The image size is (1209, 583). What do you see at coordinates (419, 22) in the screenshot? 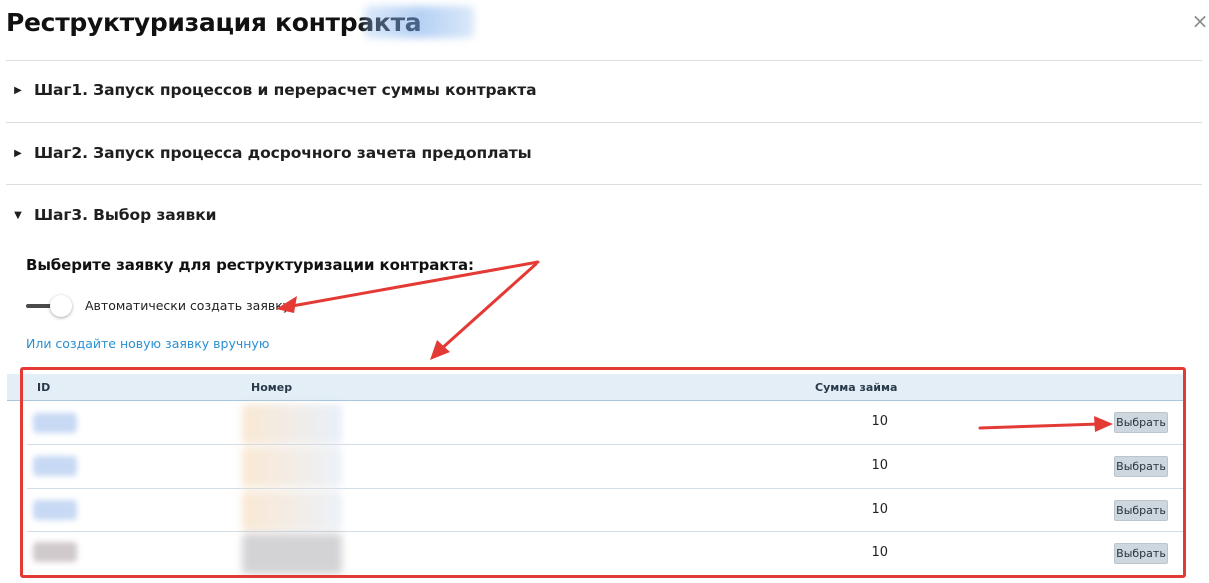
I see `redacted-contract-number` at bounding box center [419, 22].